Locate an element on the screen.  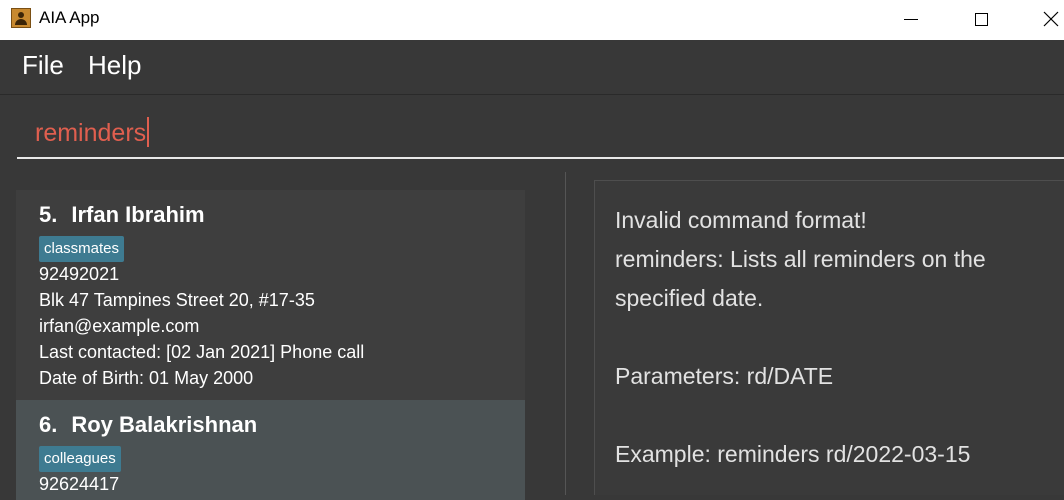
person-tag: classmates is located at coordinates (82, 249).